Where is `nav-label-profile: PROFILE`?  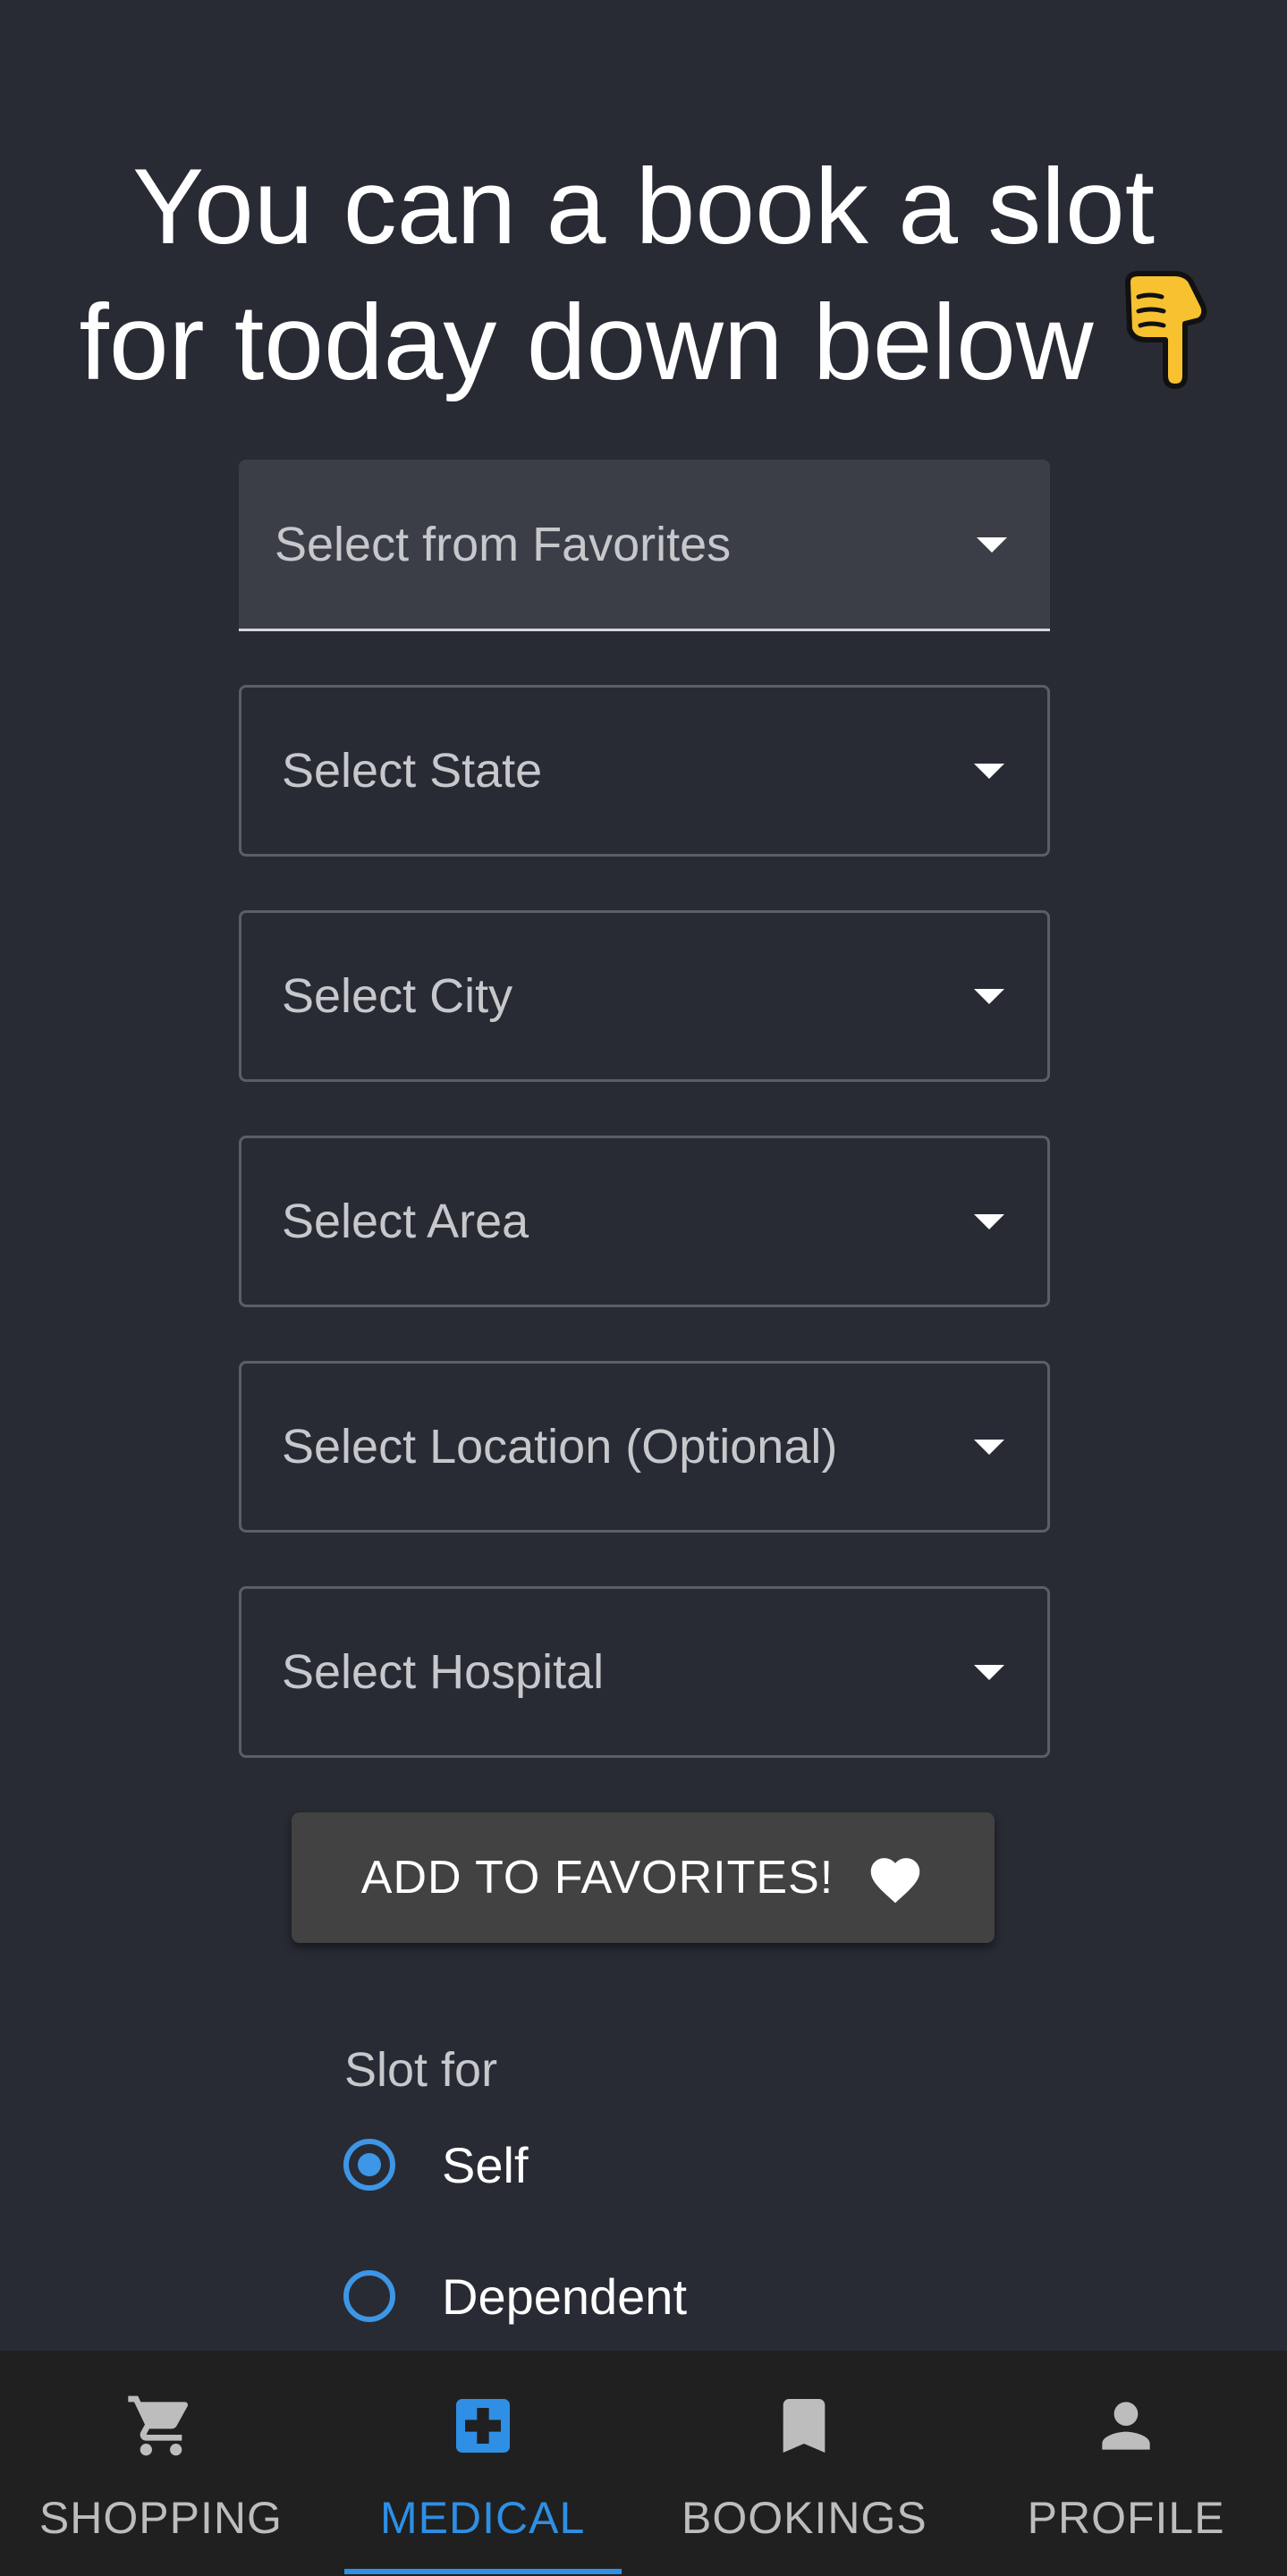 nav-label-profile: PROFILE is located at coordinates (1126, 2518).